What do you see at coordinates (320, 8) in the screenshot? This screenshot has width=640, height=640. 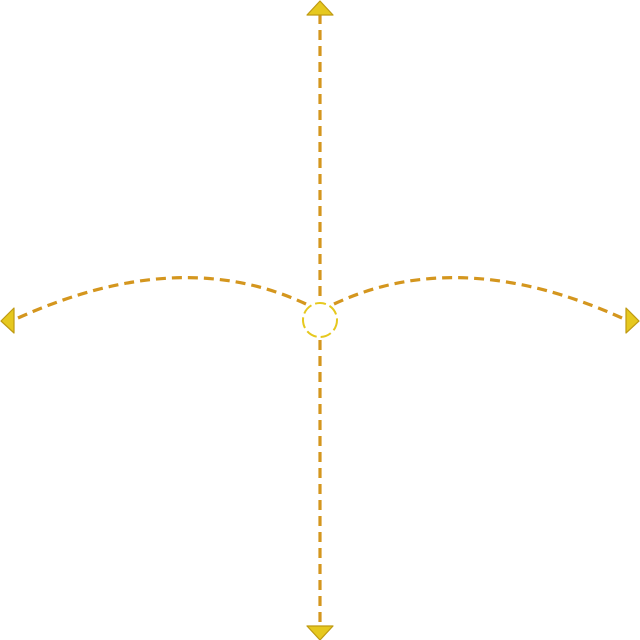 I see `move-up-arrow-handle` at bounding box center [320, 8].